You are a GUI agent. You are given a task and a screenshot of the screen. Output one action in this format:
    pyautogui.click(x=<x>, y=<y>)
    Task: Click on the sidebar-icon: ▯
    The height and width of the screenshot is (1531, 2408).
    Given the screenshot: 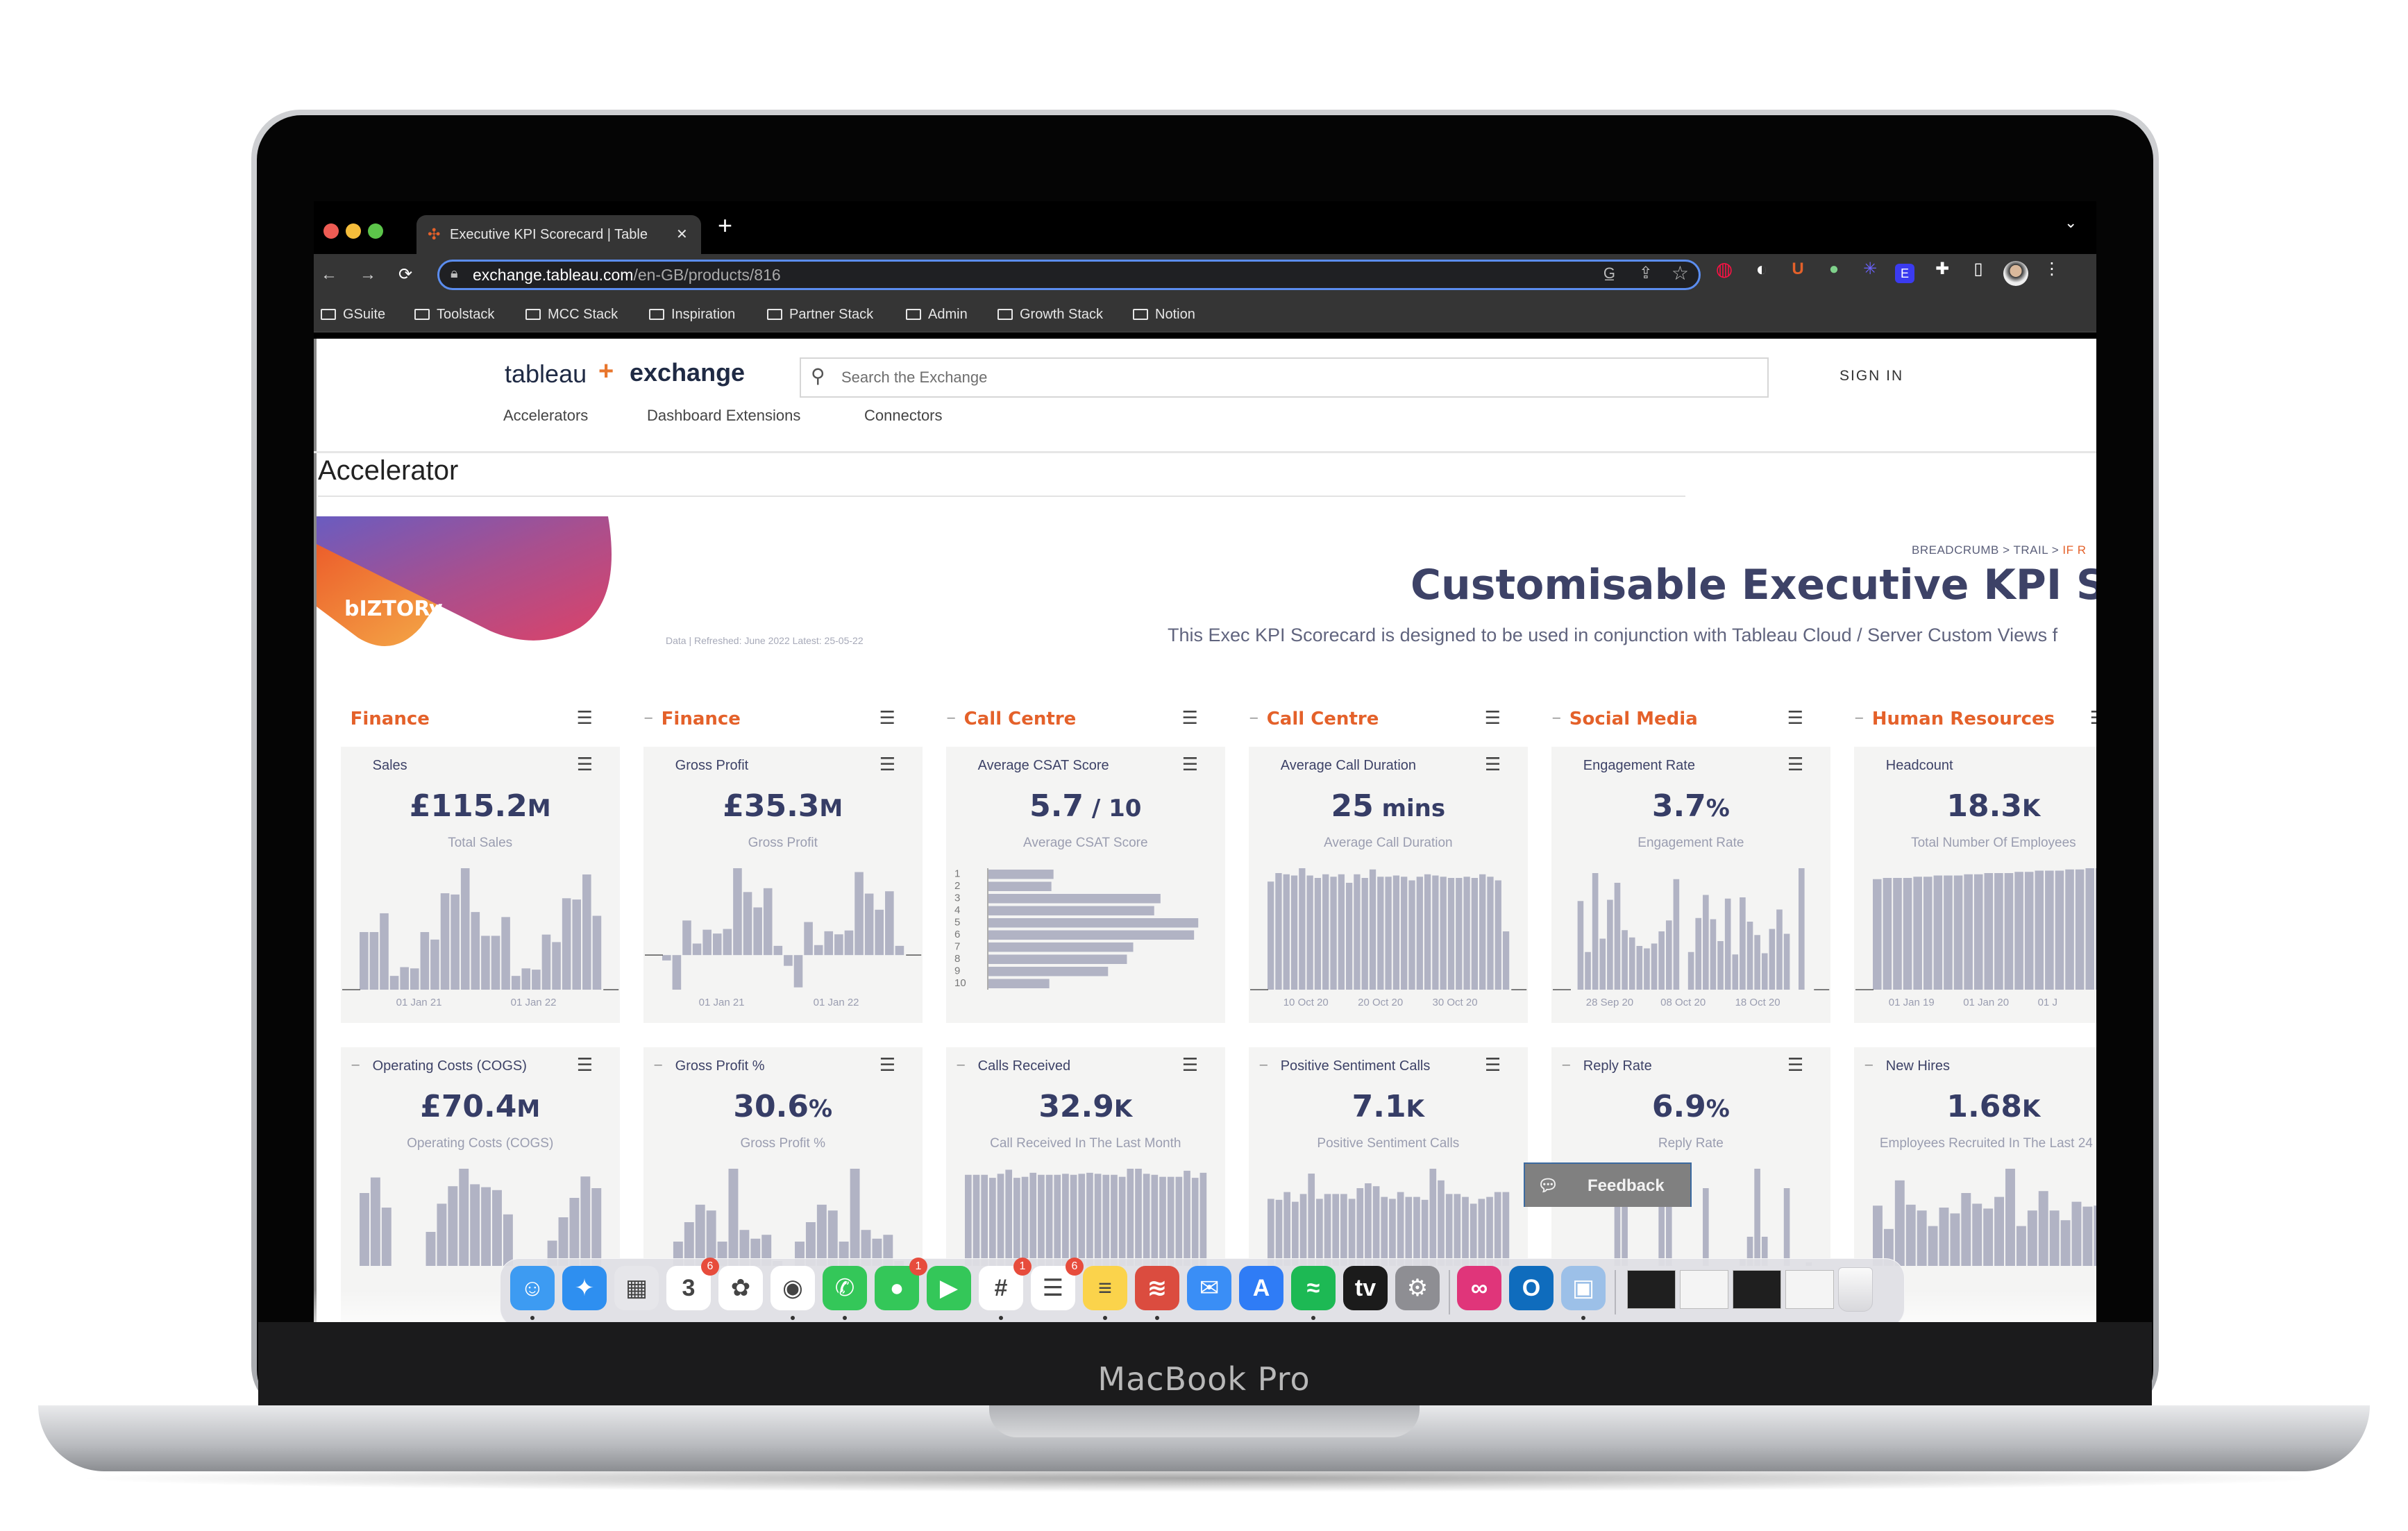 What is the action you would take?
    pyautogui.click(x=1978, y=269)
    